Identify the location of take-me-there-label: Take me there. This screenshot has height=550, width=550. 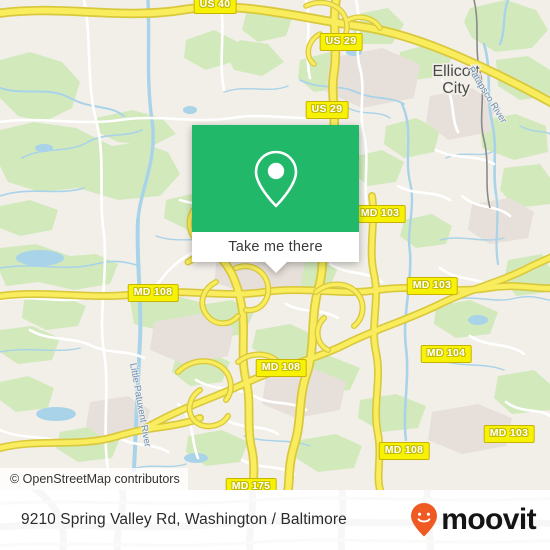
(275, 247).